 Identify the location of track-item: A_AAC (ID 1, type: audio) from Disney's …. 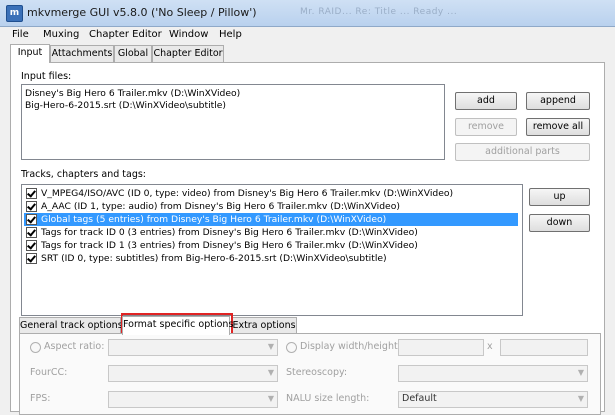
(271, 206).